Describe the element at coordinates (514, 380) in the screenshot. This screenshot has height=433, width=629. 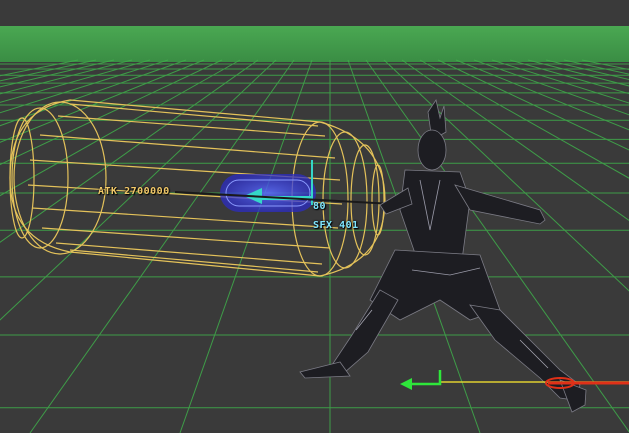
I see `axis-gizmo-icon` at that location.